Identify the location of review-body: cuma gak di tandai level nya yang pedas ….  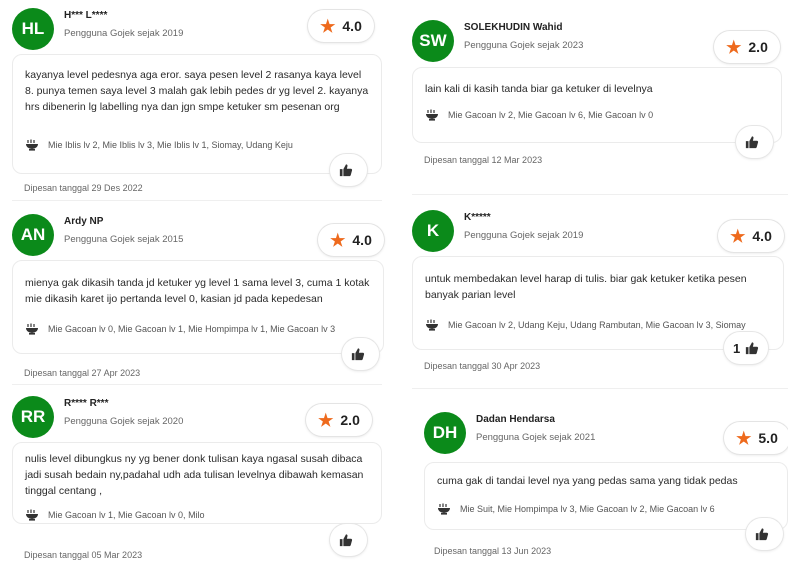
(606, 496).